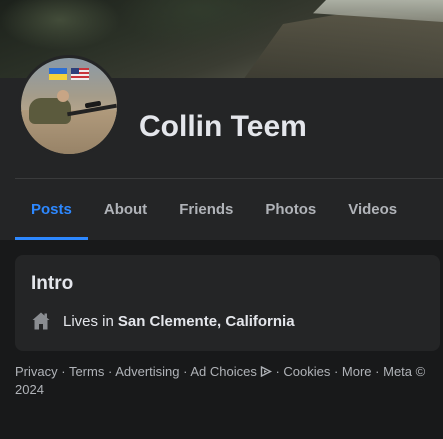 The width and height of the screenshot is (443, 439). Describe the element at coordinates (343, 44) in the screenshot. I see `cover-ridge` at that location.